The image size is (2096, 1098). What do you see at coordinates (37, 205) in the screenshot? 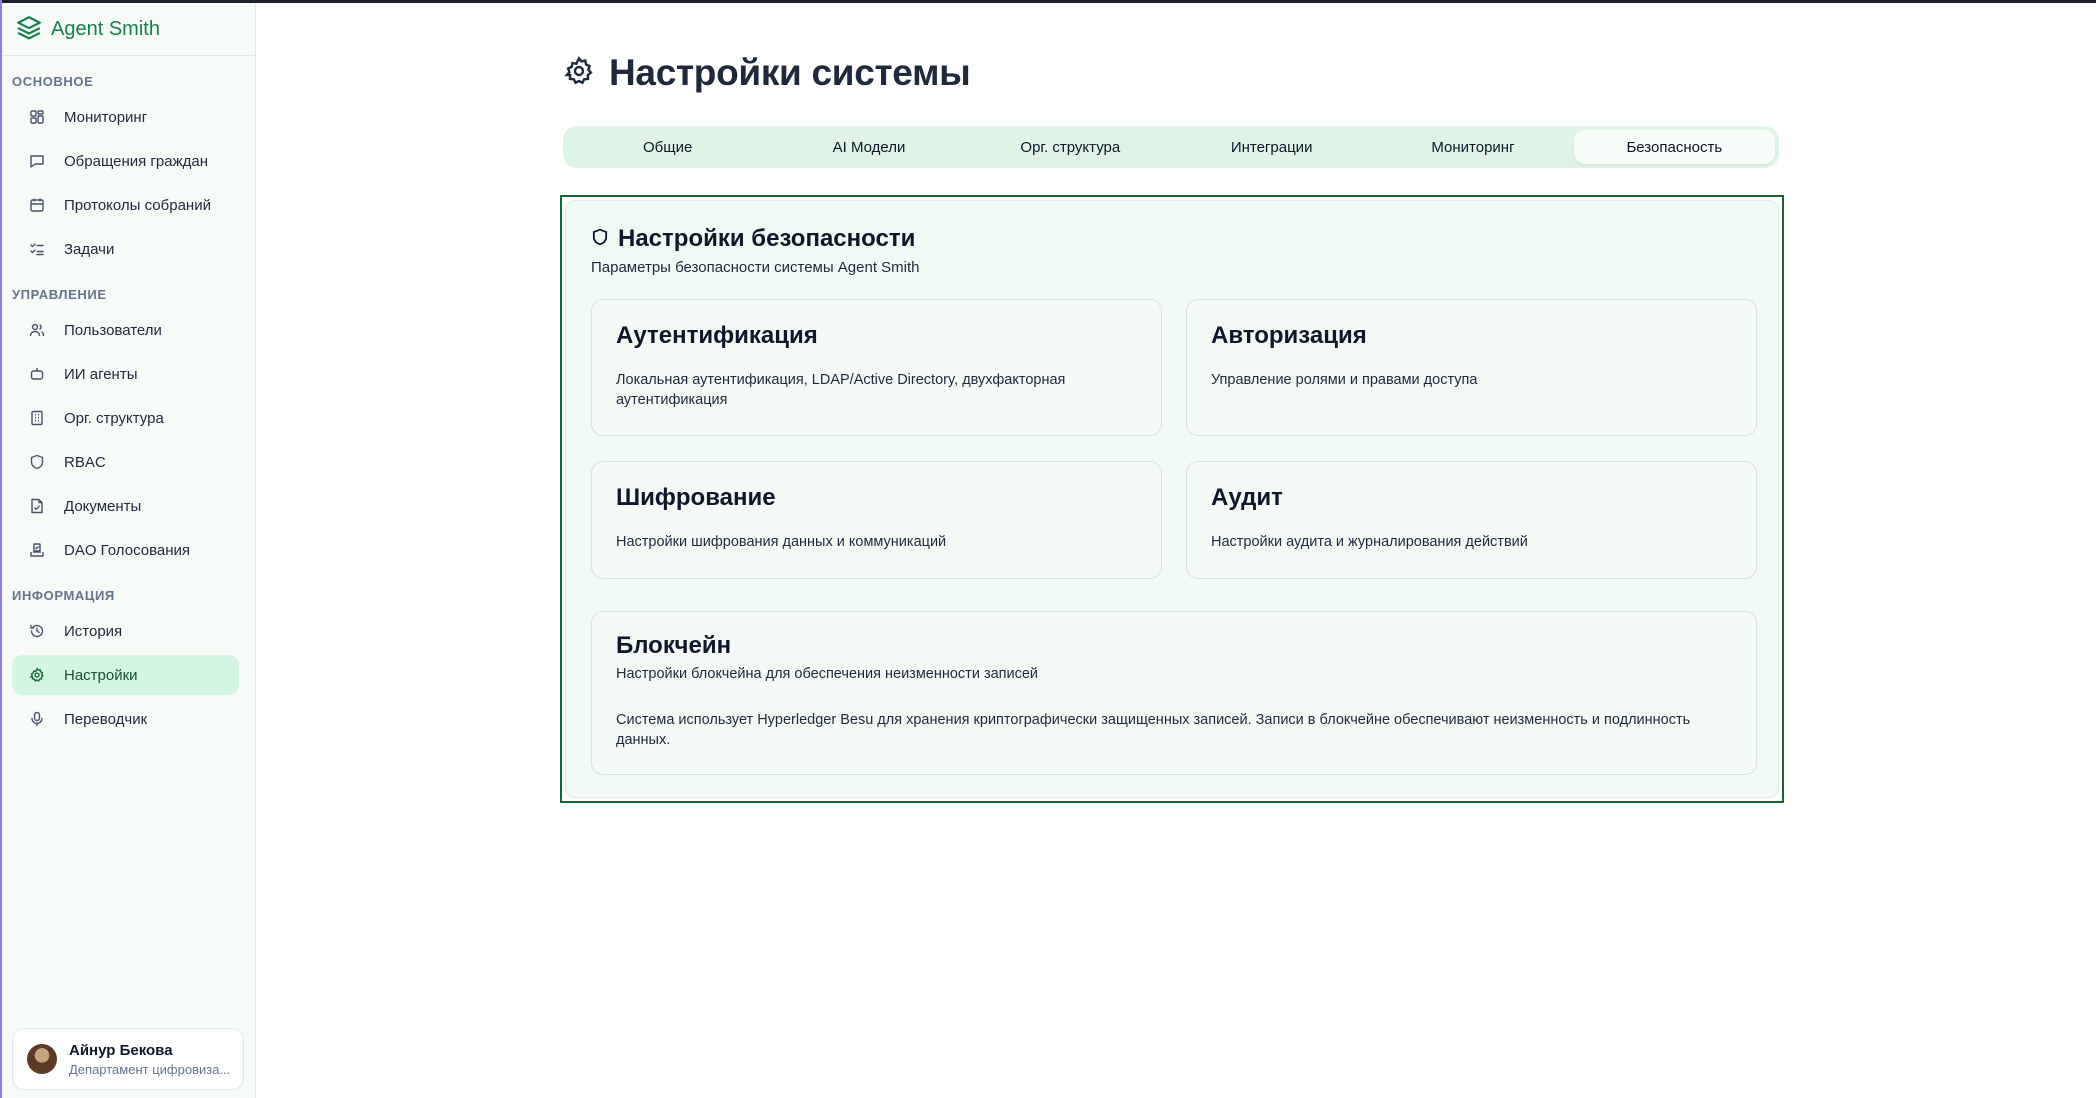
I see `calendar-icon` at bounding box center [37, 205].